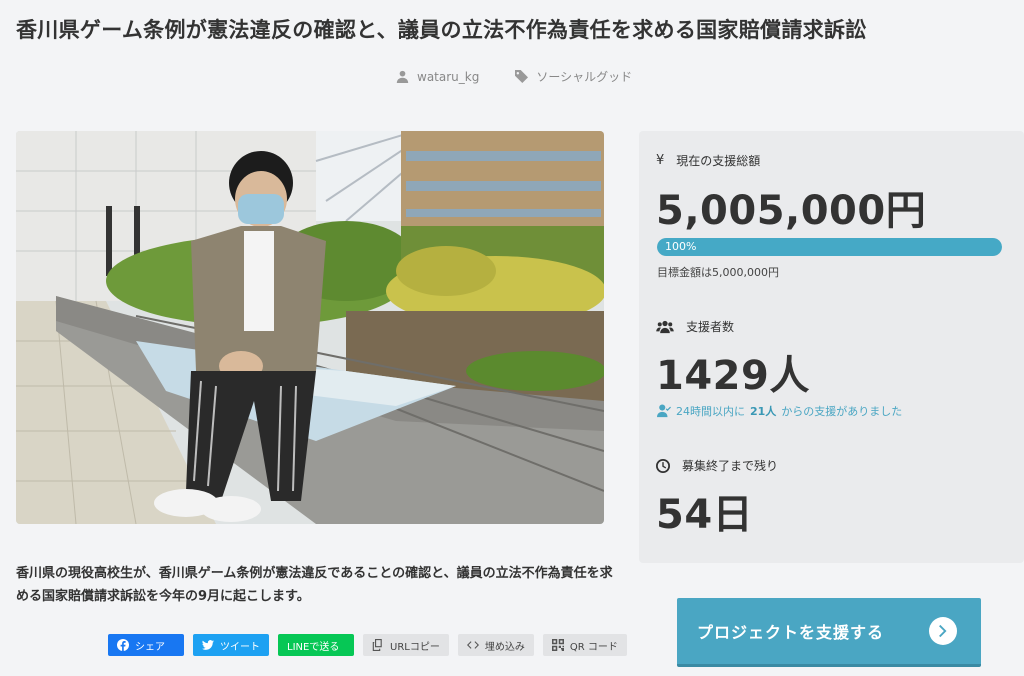 This screenshot has width=1024, height=676. Describe the element at coordinates (208, 645) in the screenshot. I see `twitter-icon` at that location.